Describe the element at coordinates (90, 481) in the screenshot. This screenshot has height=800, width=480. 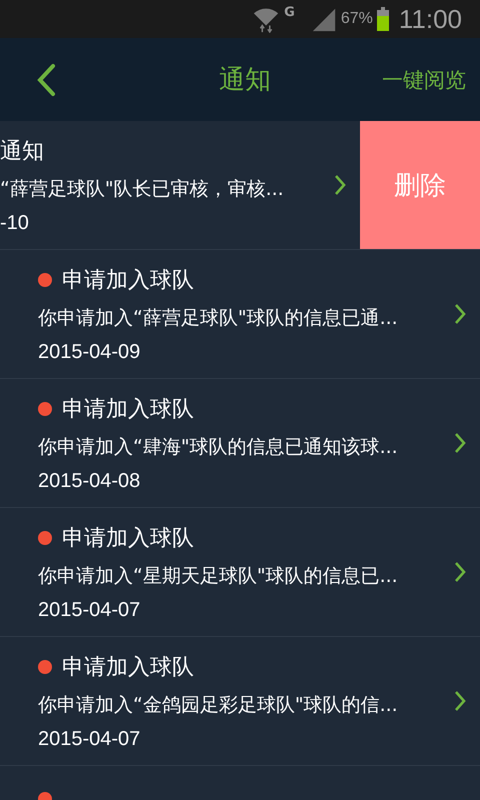
I see `notification-date: 2015-04-08` at that location.